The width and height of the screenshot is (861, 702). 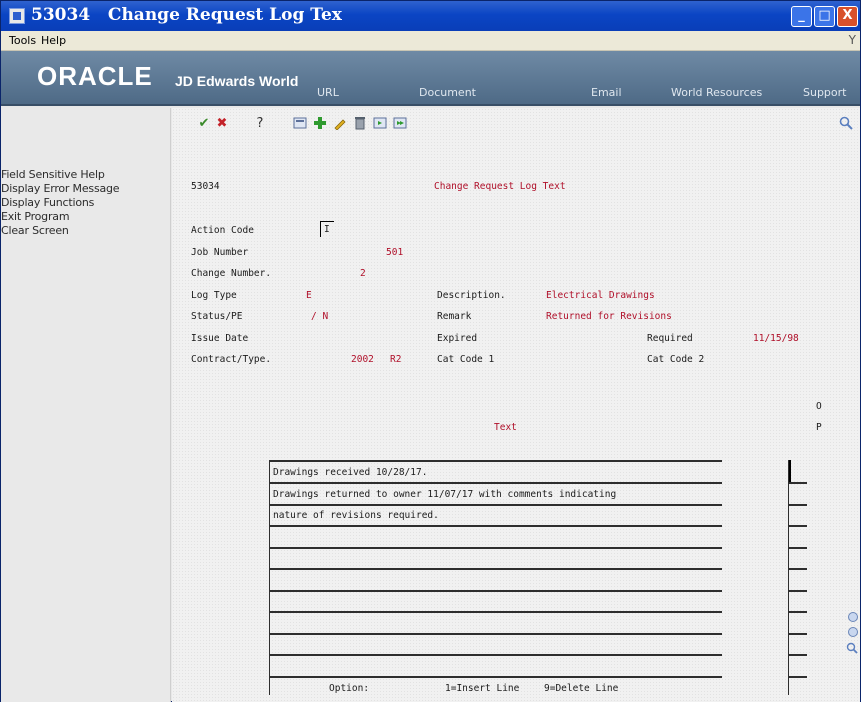 What do you see at coordinates (319, 316) in the screenshot?
I see `status-value: / N` at bounding box center [319, 316].